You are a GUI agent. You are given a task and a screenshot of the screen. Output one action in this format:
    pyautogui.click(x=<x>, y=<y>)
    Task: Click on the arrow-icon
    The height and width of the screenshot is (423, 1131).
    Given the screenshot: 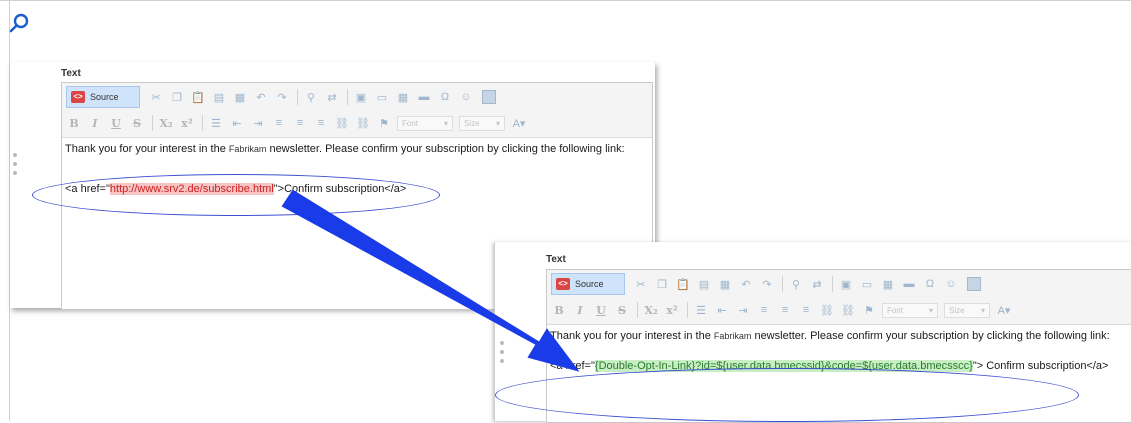 What is the action you would take?
    pyautogui.click(x=430, y=280)
    